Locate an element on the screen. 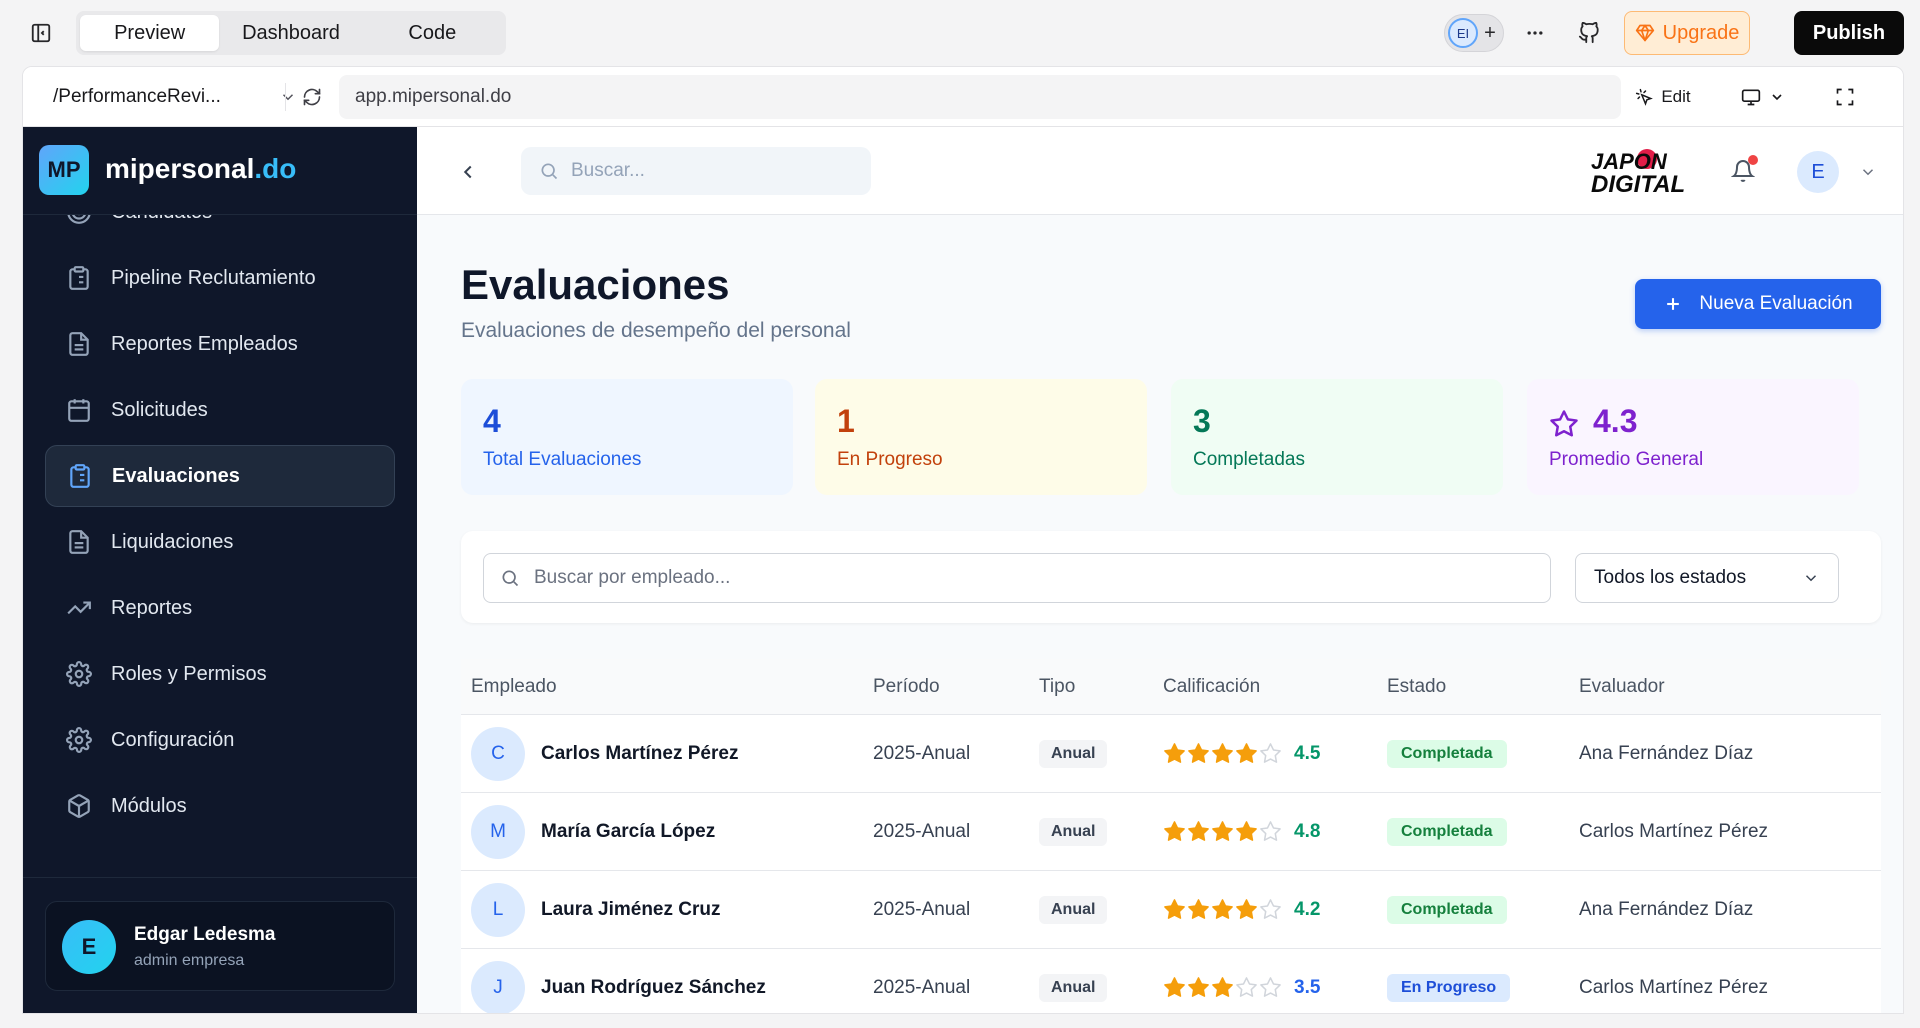  sidebar-item-configuracion: Configuración is located at coordinates (220, 740).